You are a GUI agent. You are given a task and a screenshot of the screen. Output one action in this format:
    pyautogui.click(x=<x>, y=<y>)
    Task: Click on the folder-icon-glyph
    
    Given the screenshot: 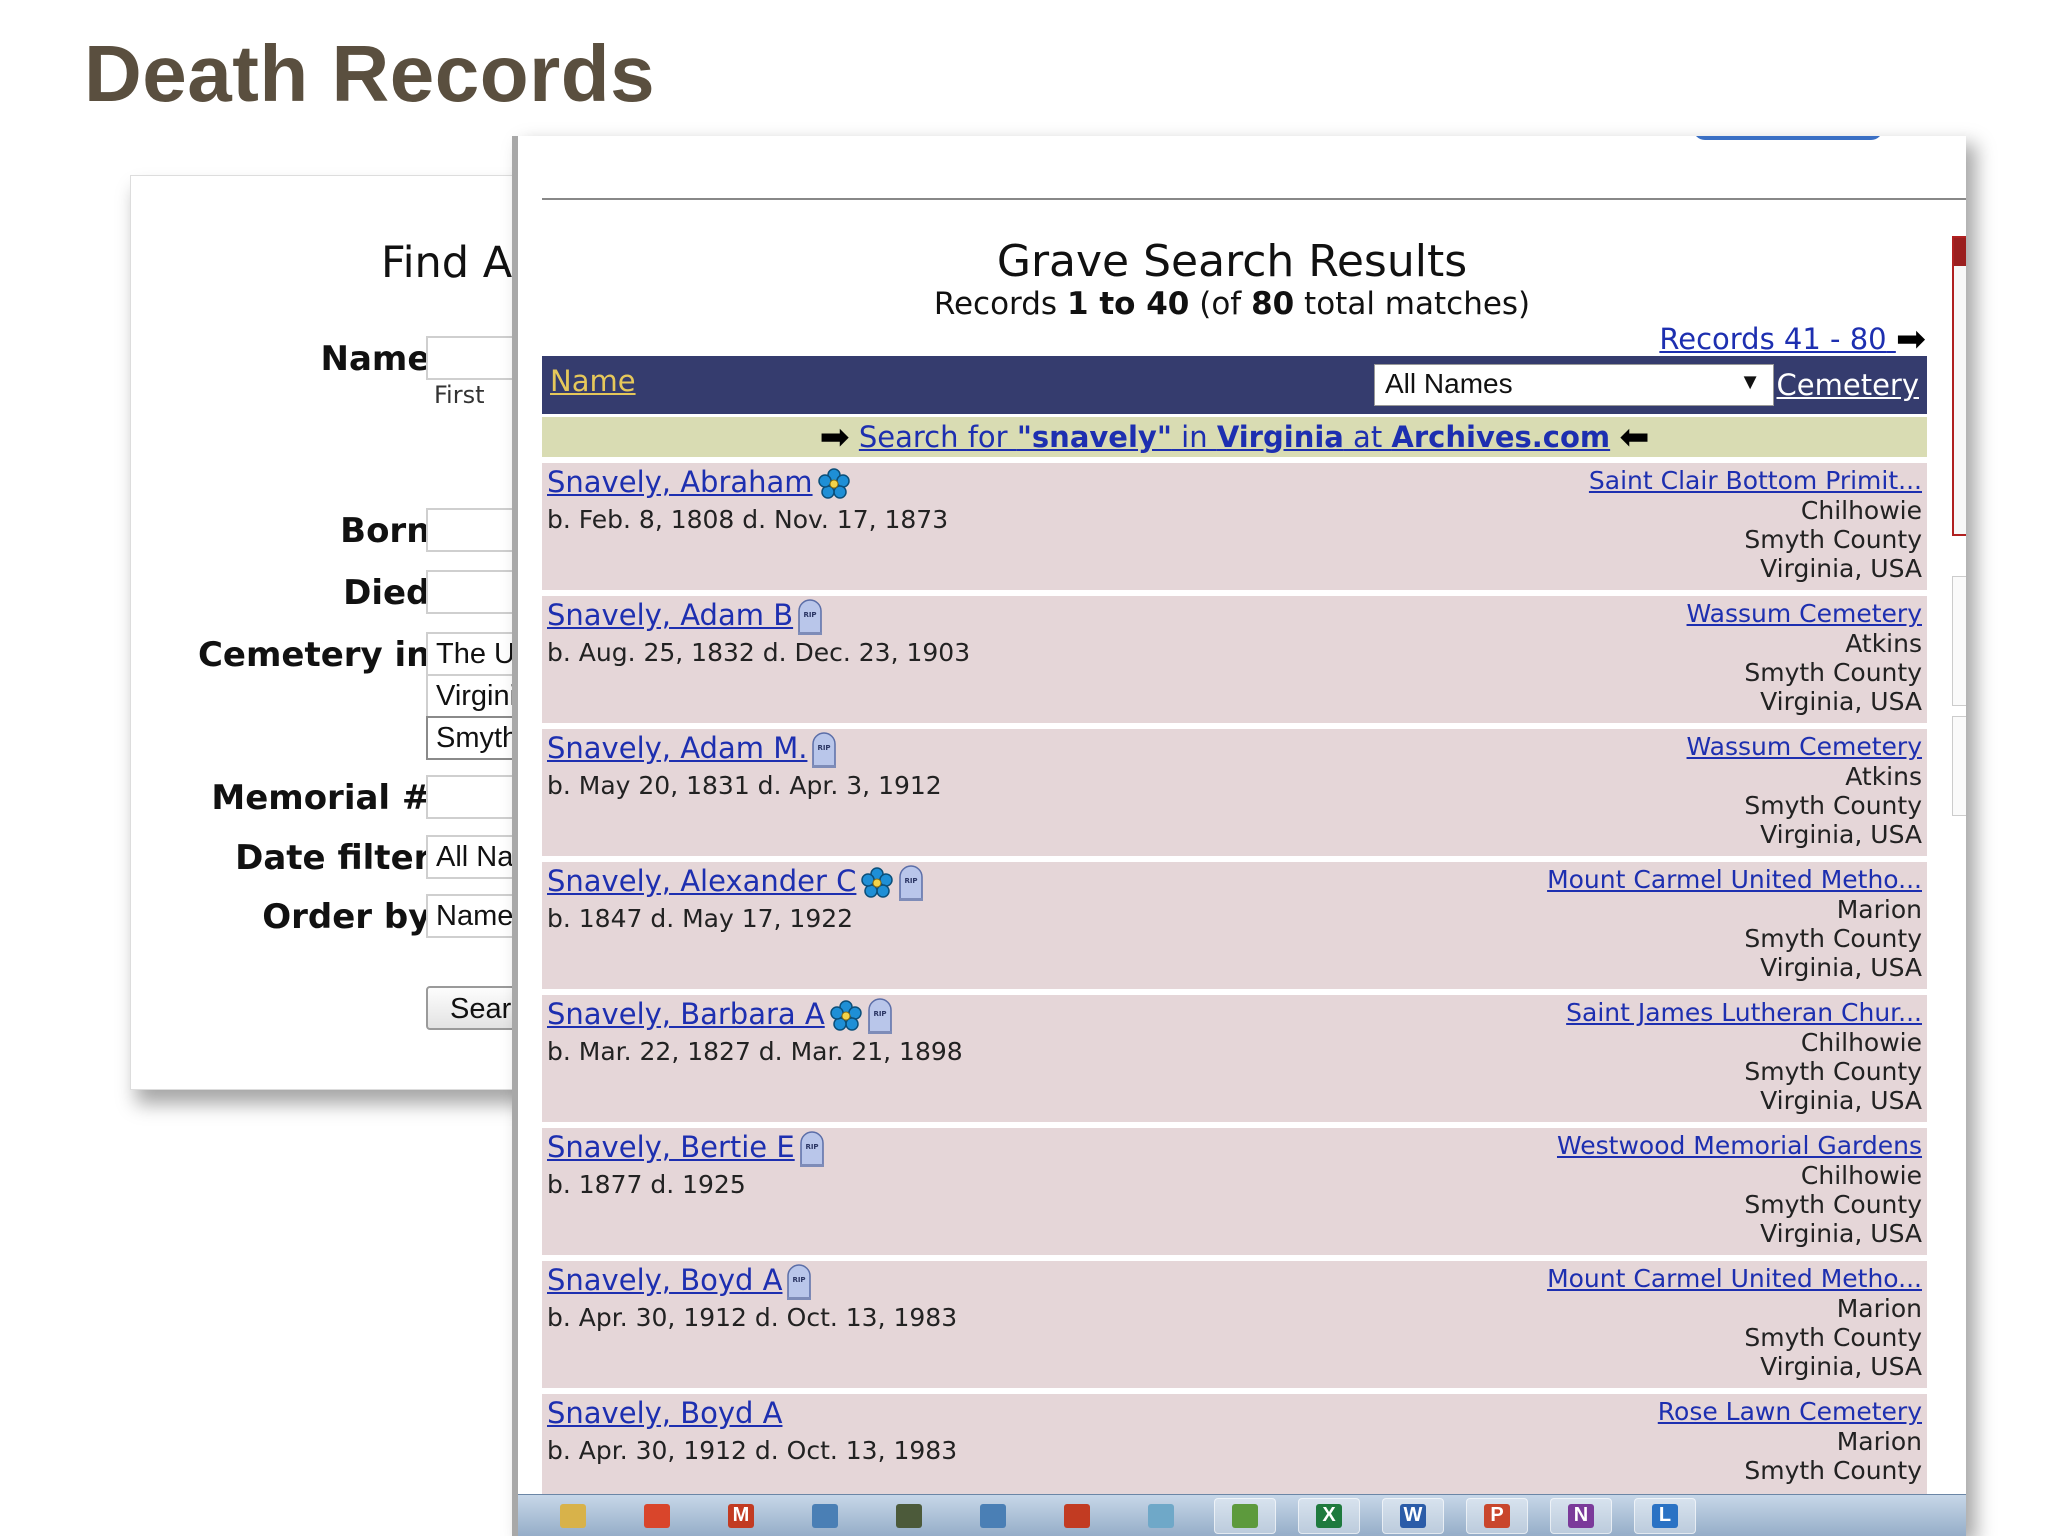 What is the action you would take?
    pyautogui.click(x=573, y=1515)
    